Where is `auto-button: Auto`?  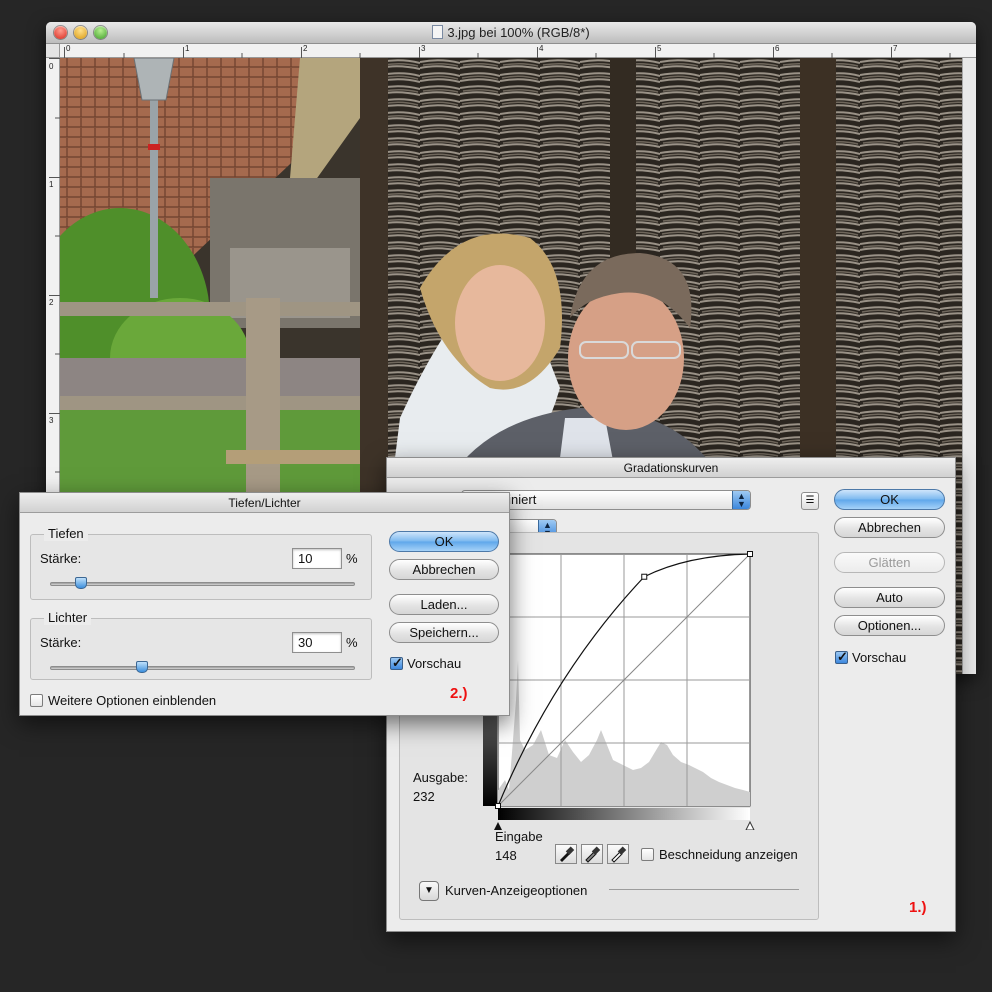 auto-button: Auto is located at coordinates (889, 597).